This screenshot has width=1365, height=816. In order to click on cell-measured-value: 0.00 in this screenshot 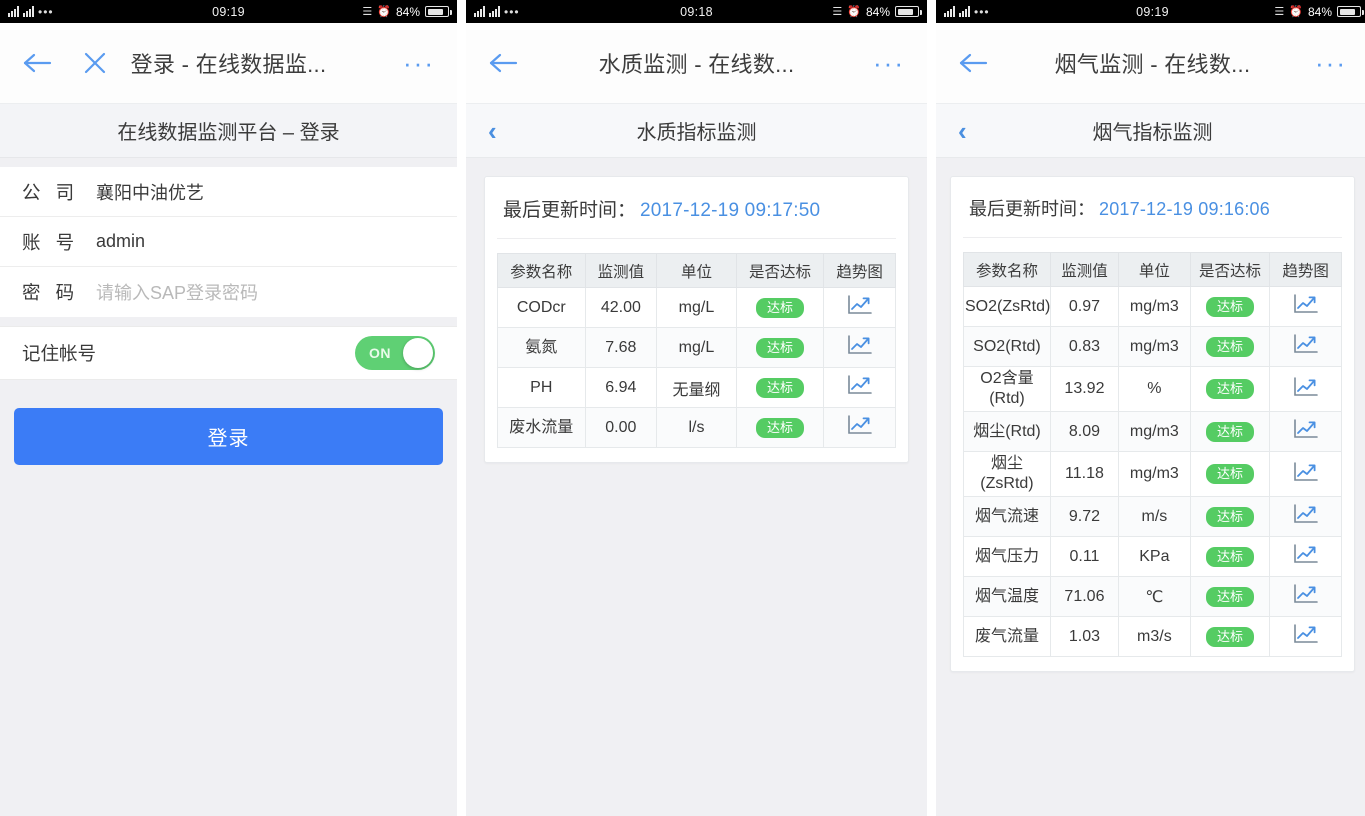, I will do `click(621, 427)`.